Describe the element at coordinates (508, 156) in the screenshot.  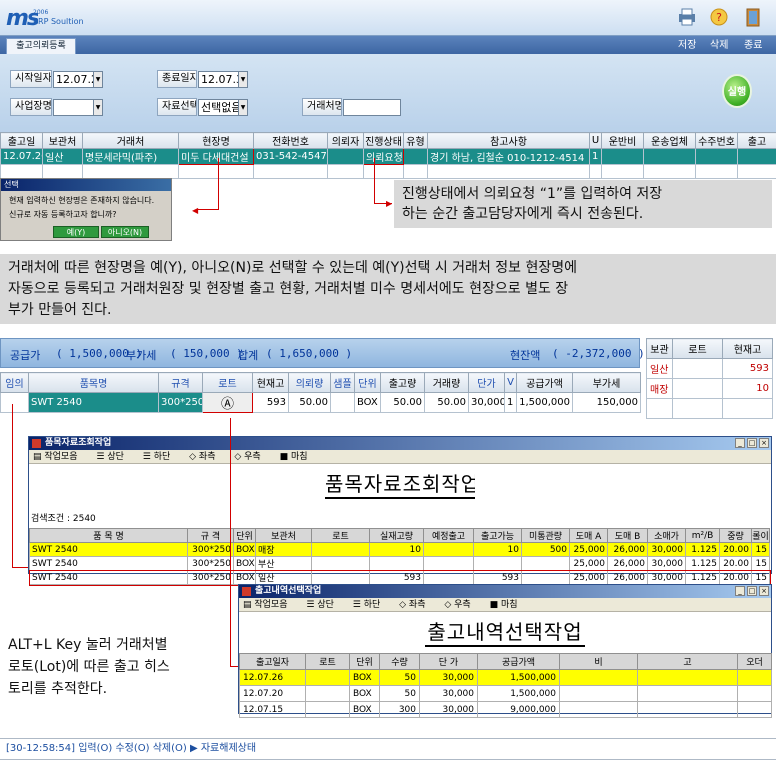
I see `grid-cell: 경기 하남, 김철순 010-1212-4514` at that location.